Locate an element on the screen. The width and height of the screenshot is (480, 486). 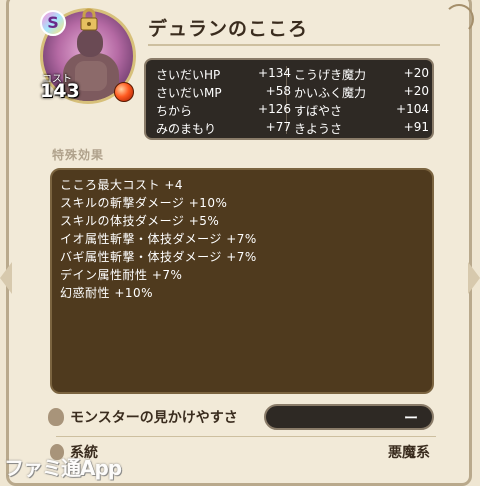
effect-line: イオ属性斬撃・体技ダメージ +7% is located at coordinates (158, 239).